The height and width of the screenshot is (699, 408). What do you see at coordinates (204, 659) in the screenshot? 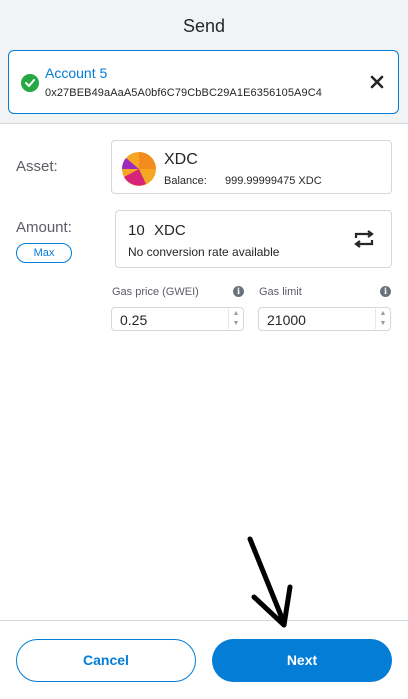
I see `footer: Cancel Next` at bounding box center [204, 659].